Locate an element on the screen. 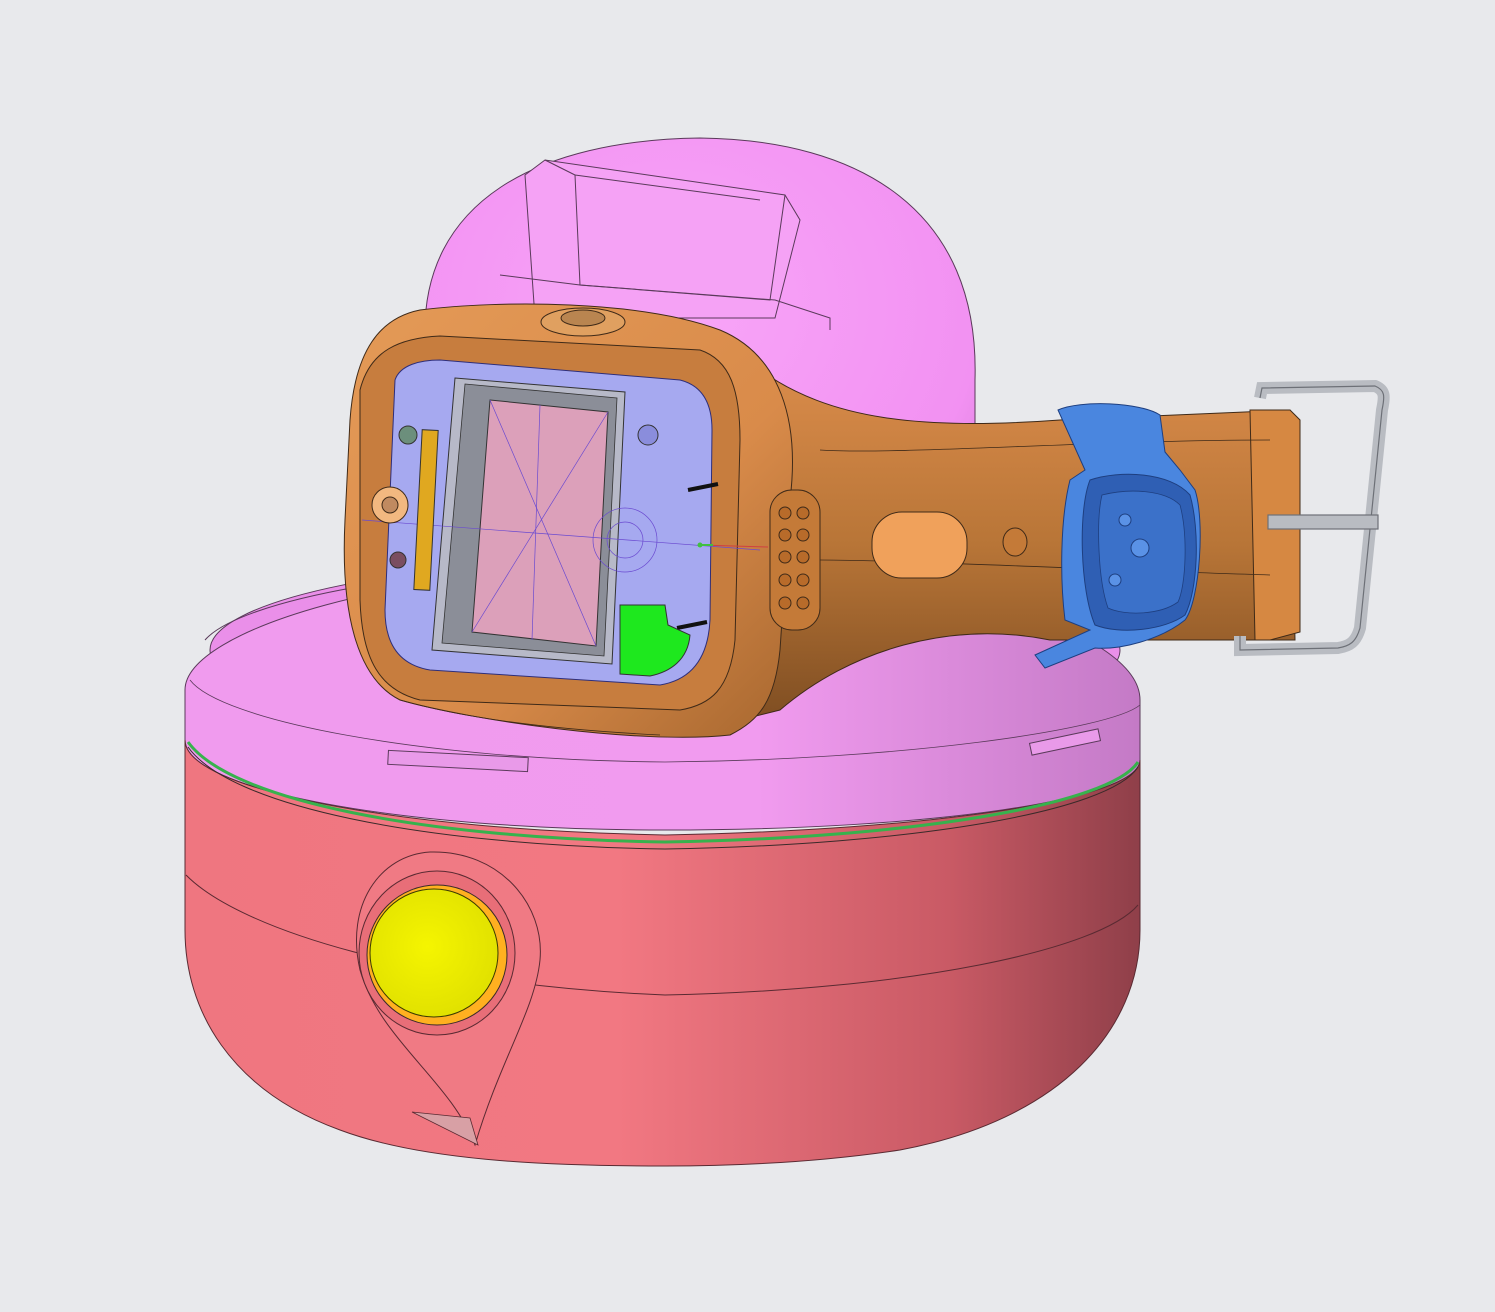  power-button is located at coordinates (437, 953).